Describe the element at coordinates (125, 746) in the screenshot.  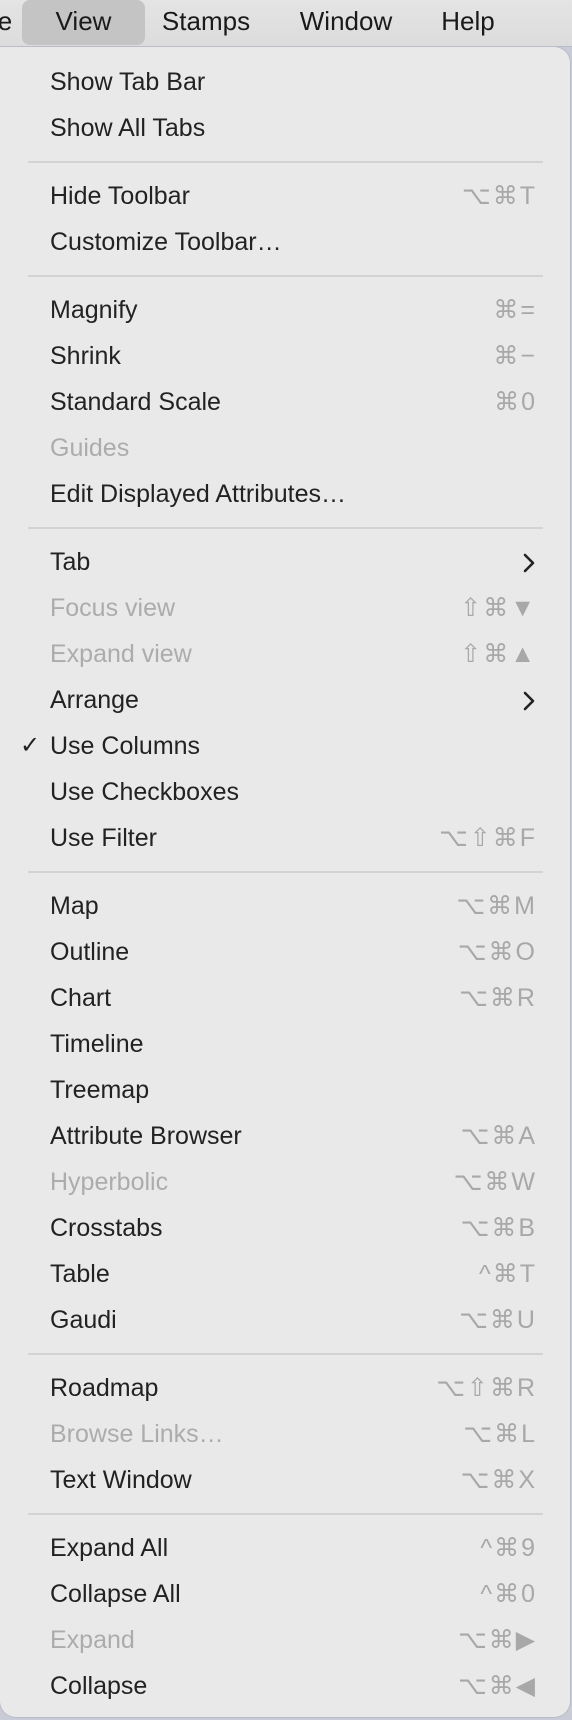
I see `menu-item-label: Use Columns` at that location.